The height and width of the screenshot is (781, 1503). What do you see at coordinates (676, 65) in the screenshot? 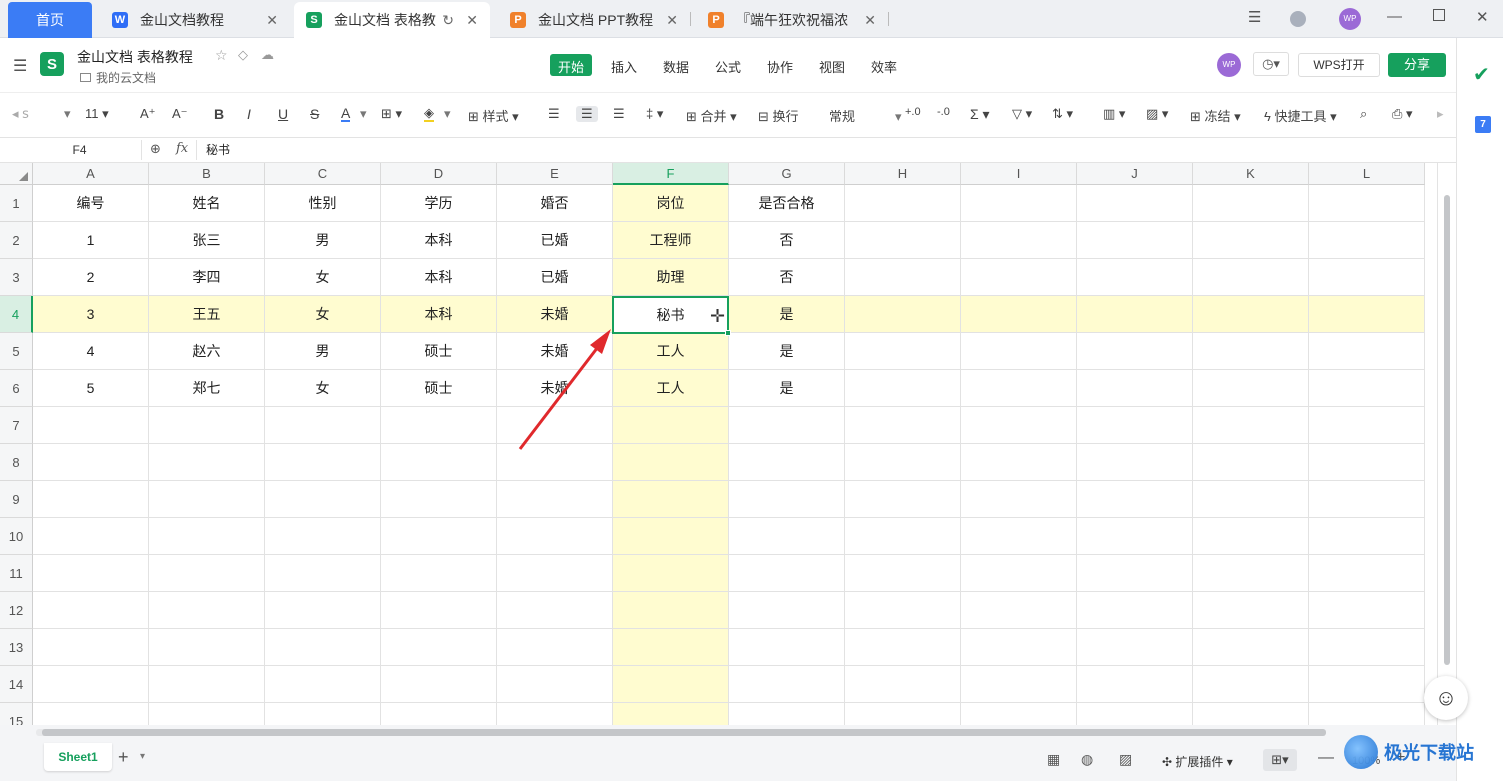
I see `menu-data: 数据` at bounding box center [676, 65].